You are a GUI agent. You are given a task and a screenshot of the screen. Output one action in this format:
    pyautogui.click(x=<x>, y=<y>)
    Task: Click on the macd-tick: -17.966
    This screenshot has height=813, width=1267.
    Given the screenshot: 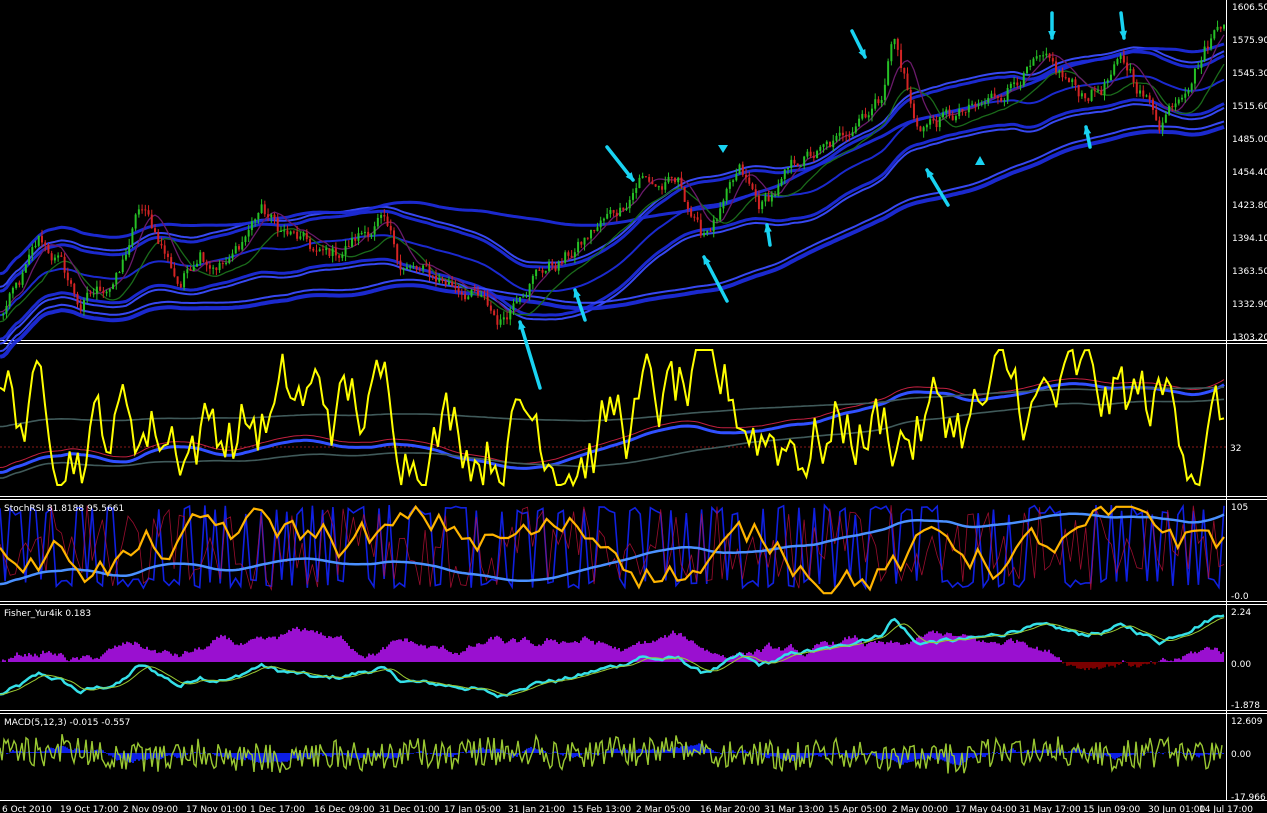 What is the action you would take?
    pyautogui.click(x=1248, y=798)
    